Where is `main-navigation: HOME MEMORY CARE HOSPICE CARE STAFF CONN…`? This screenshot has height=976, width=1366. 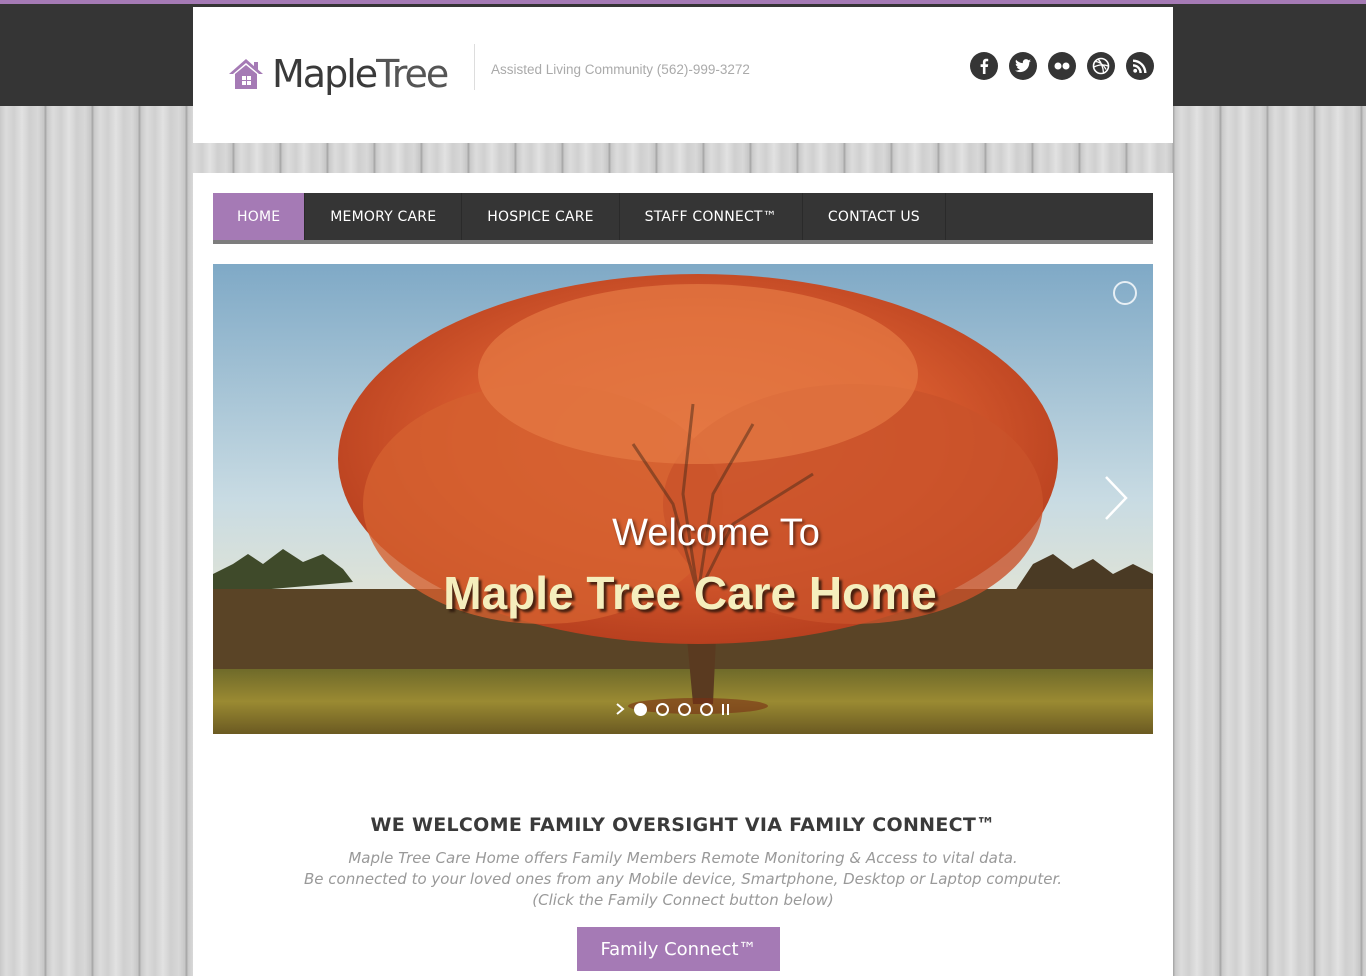 main-navigation: HOME MEMORY CARE HOSPICE CARE STAFF CONN… is located at coordinates (683, 218).